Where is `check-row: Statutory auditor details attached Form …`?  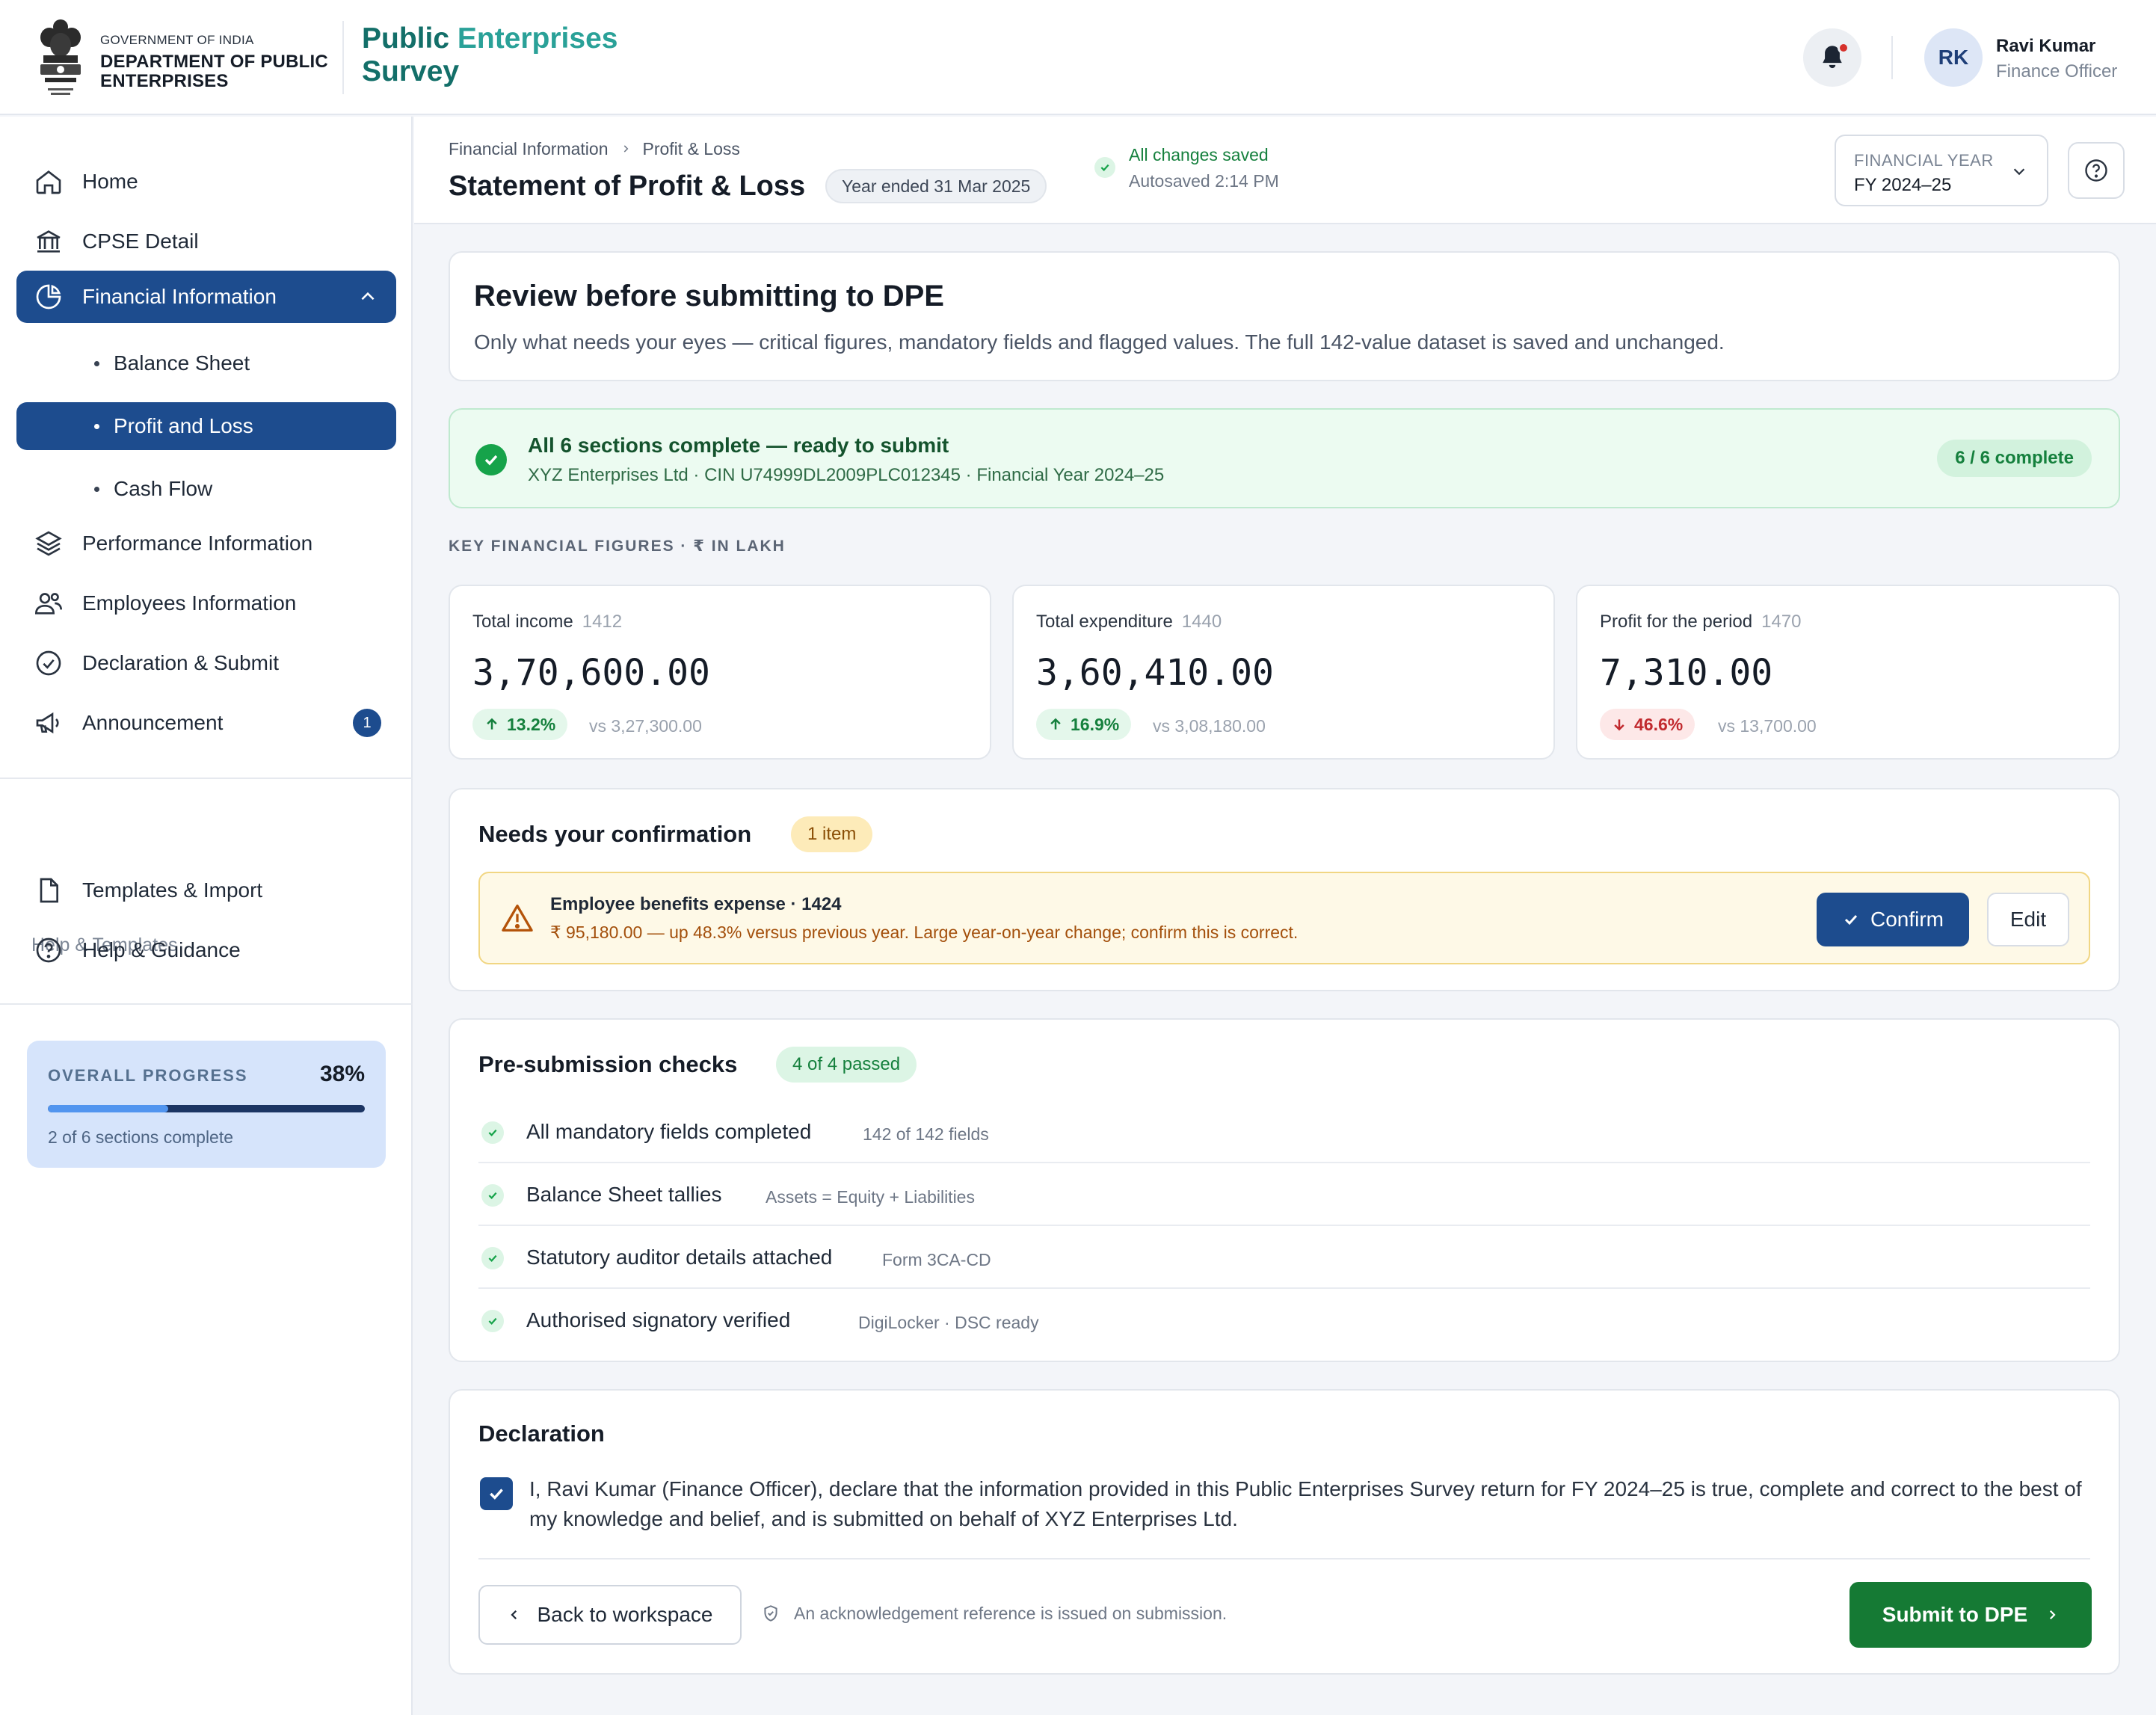
check-row: Statutory auditor details attached Form … is located at coordinates (1284, 1257).